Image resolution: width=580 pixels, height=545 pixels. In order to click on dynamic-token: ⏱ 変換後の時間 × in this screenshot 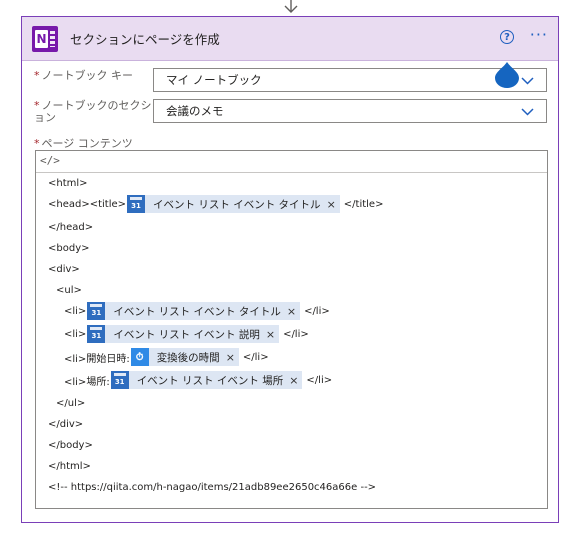, I will do `click(184, 357)`.